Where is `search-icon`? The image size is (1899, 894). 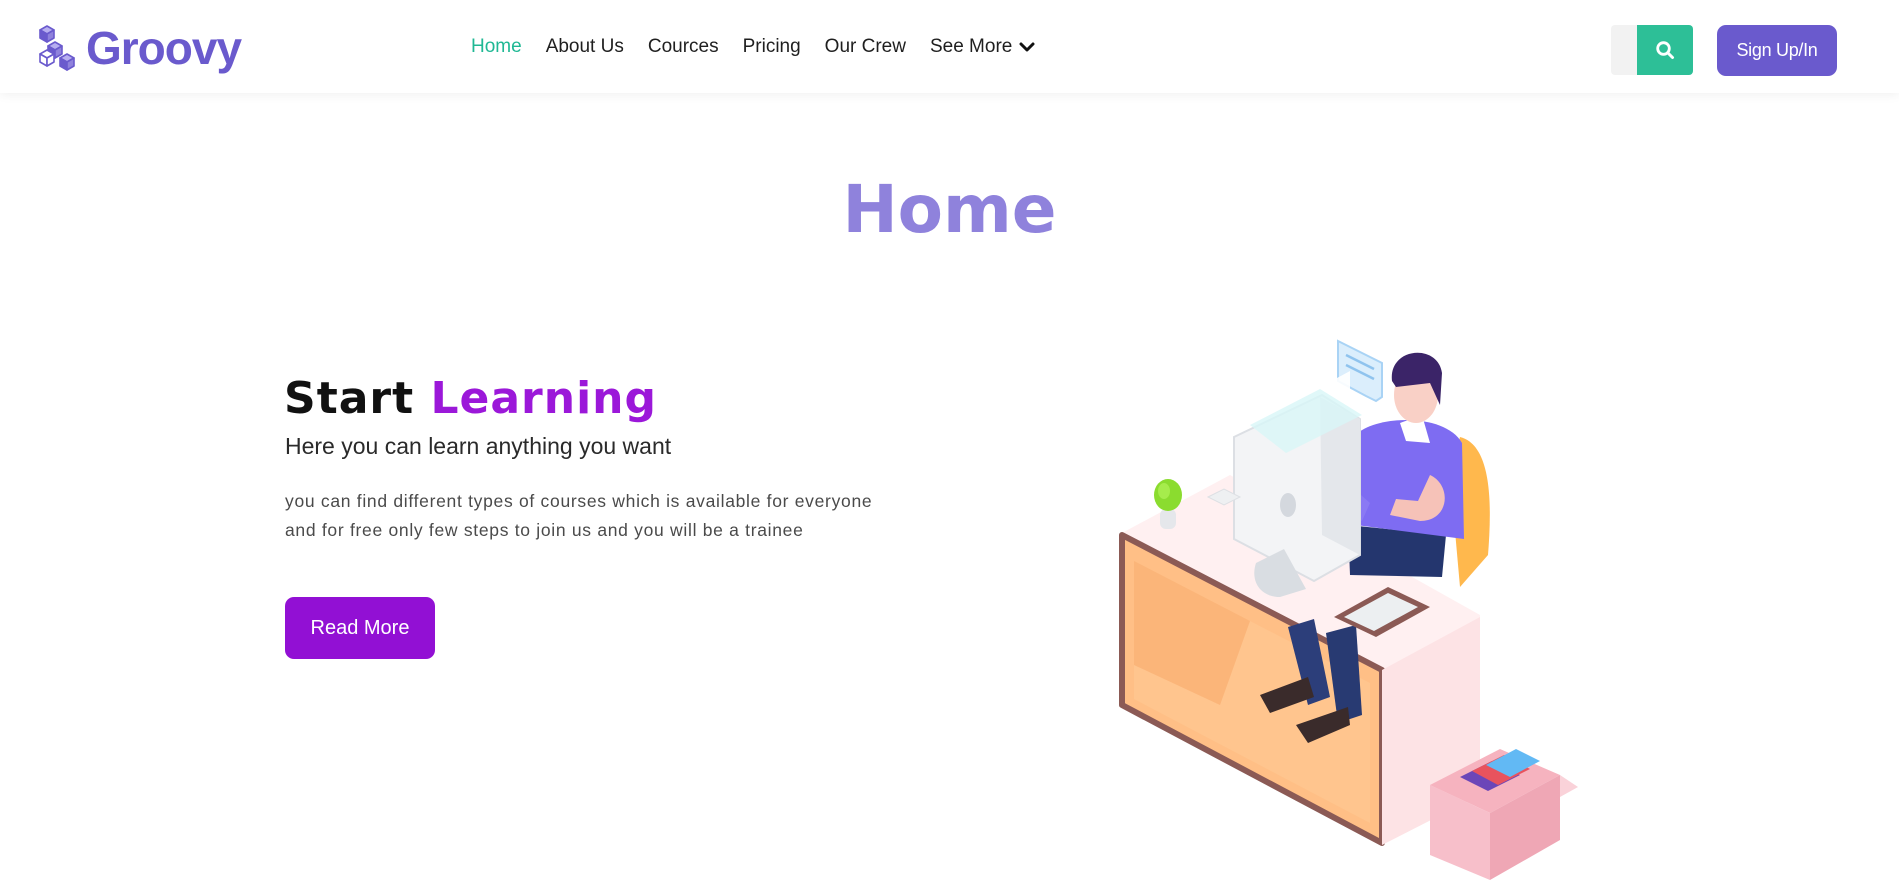
search-icon is located at coordinates (1665, 50).